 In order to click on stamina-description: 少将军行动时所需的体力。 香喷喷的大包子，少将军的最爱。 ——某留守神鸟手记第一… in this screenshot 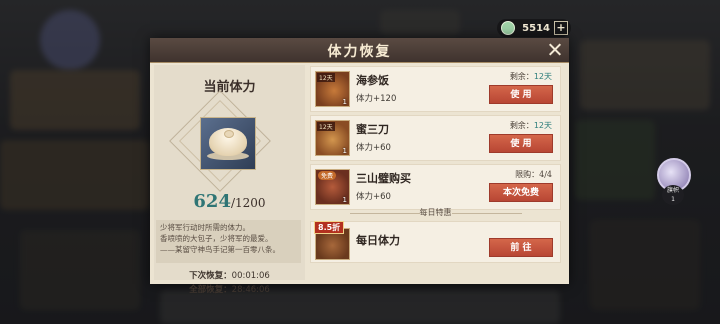, I will do `click(228, 241)`.